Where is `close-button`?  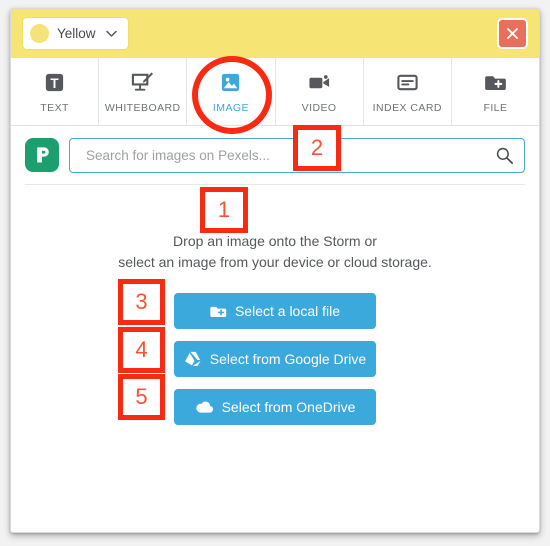 close-button is located at coordinates (512, 33).